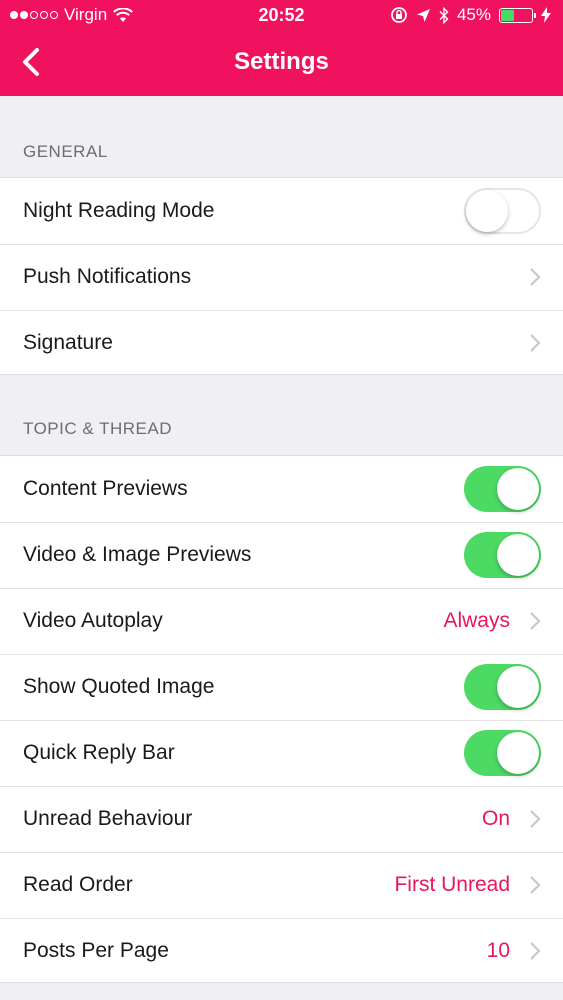 The image size is (563, 1000). I want to click on header-bar: Virgin 20:52 45% Settings, so click(281, 48).